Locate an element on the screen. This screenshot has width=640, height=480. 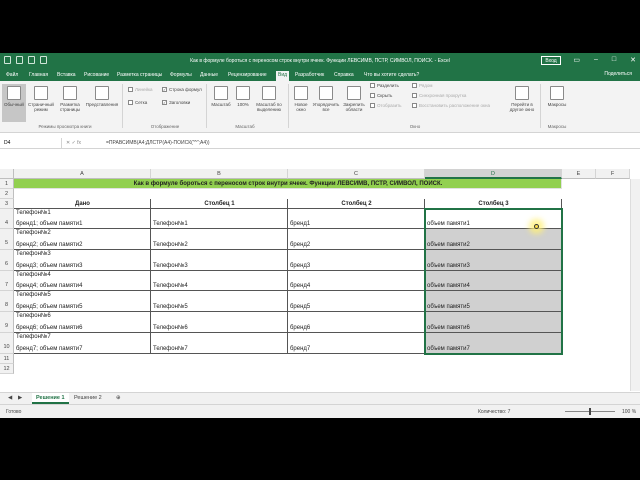
formula-bar-buttons: ✕ ✓ fx is located at coordinates (84, 143).